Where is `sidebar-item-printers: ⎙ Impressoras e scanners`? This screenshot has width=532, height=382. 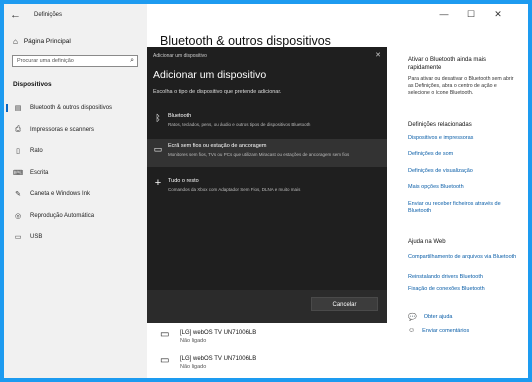
sidebar-item-printers: ⎙ Impressoras e scanners is located at coordinates (75, 130).